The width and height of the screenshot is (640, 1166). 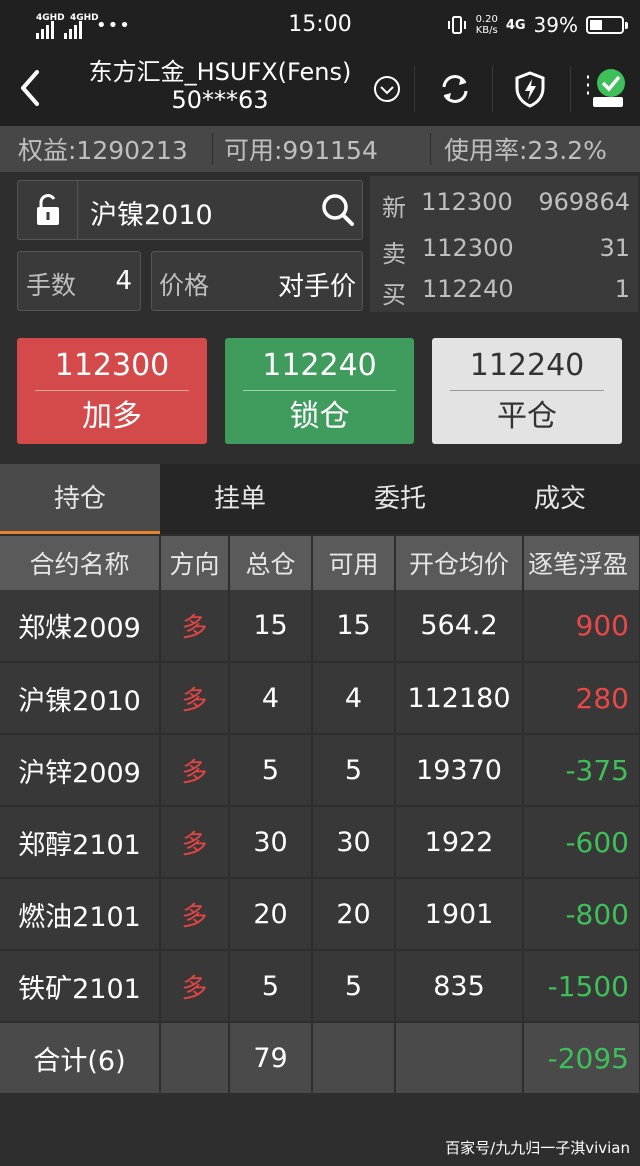 I want to click on bid-volume: 1, so click(x=622, y=289).